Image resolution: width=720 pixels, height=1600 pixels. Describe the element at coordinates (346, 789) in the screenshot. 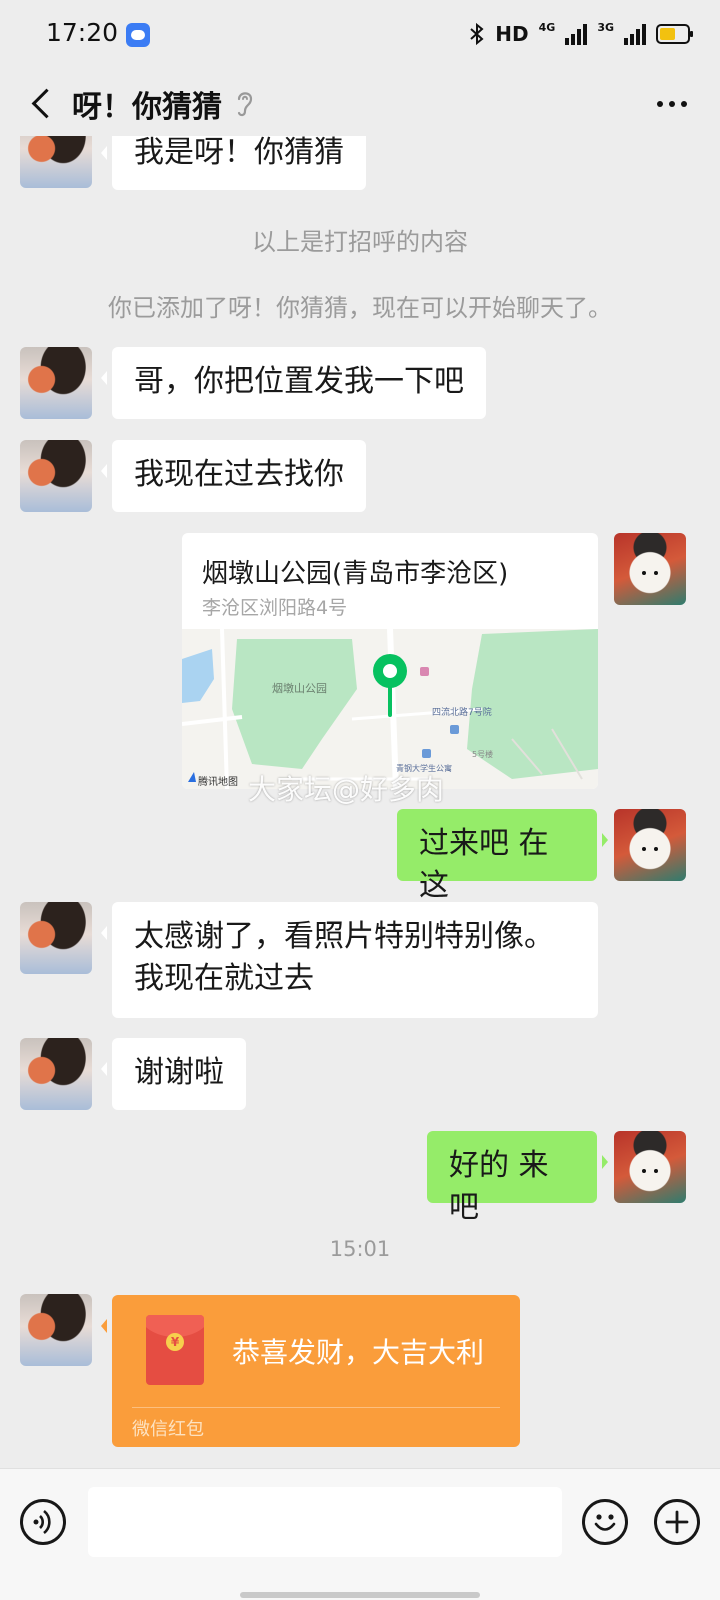

I see `watermark: 大家坛@好多肉` at that location.